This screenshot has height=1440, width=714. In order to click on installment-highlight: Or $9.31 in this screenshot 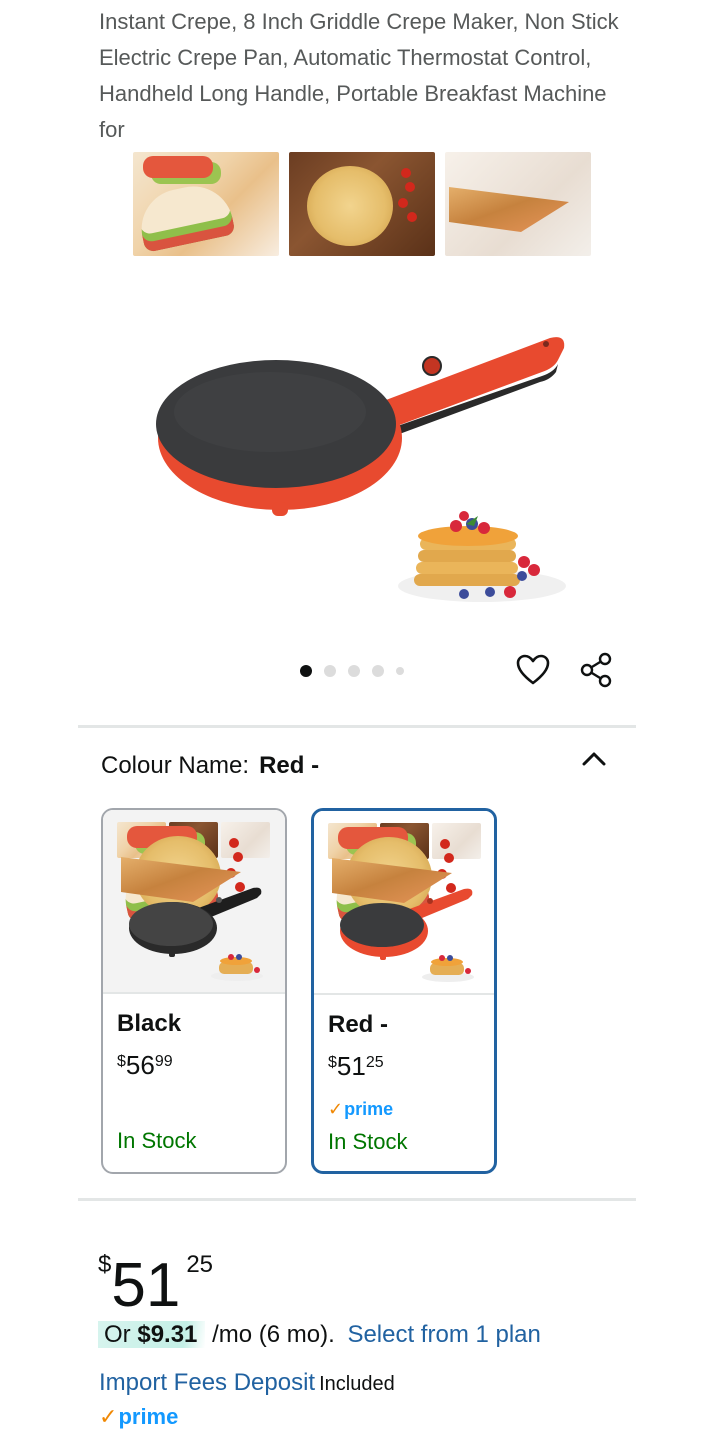, I will do `click(152, 1334)`.